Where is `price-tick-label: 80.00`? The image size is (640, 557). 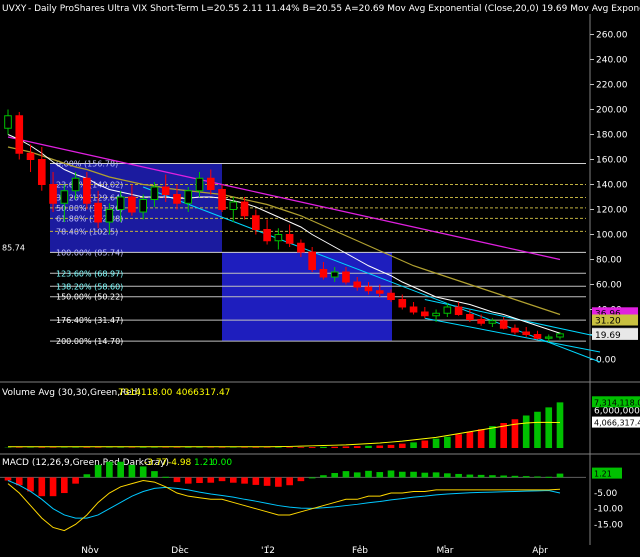
price-tick-label: 80.00 is located at coordinates (609, 261).